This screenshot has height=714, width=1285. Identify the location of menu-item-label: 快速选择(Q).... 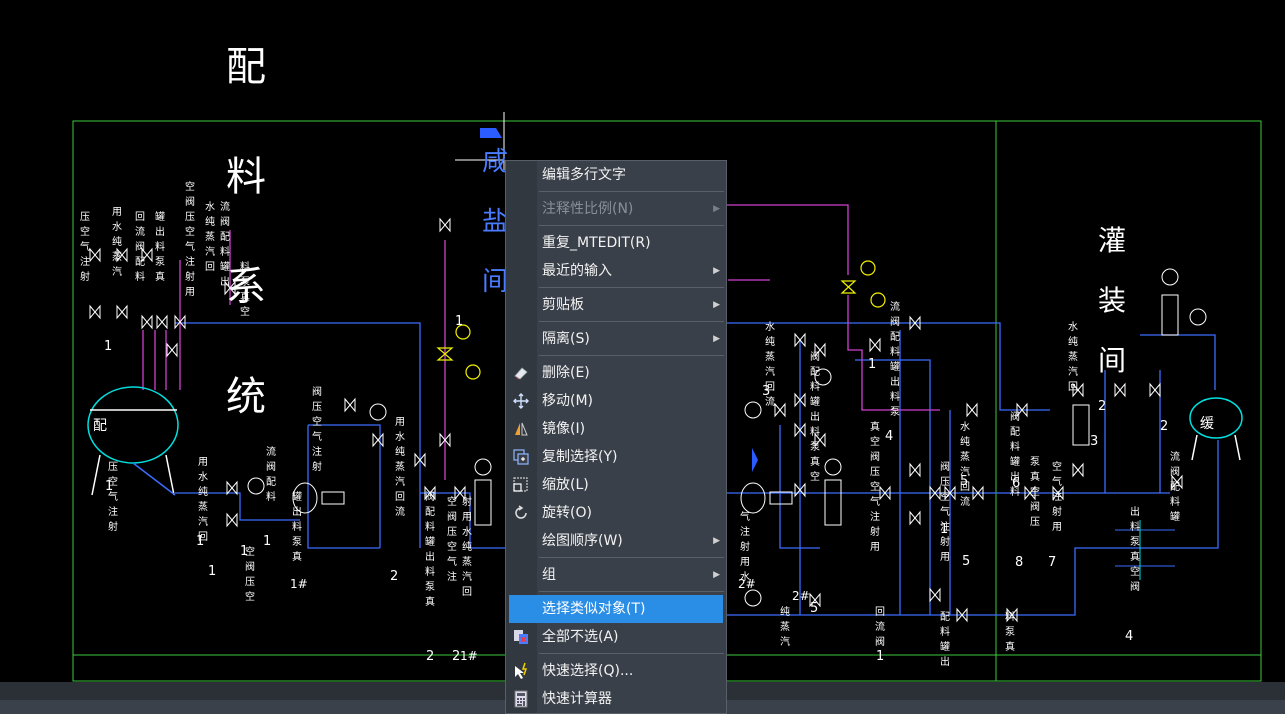
(588, 671).